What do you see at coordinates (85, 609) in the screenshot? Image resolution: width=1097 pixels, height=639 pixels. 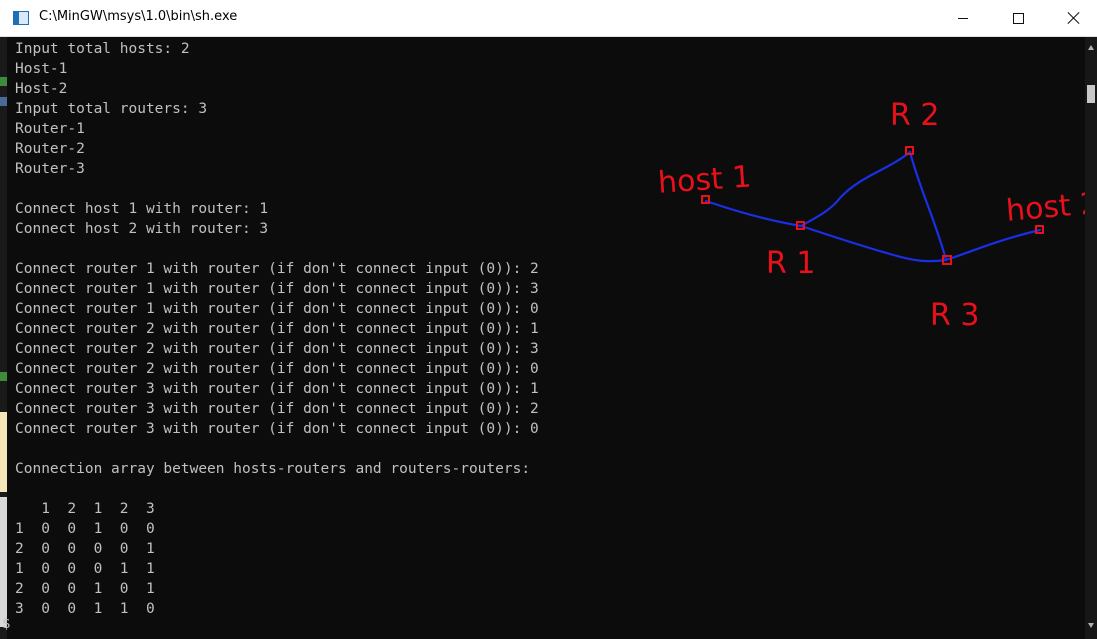 I see `terminal-line: 3 0 0 1 1 0` at bounding box center [85, 609].